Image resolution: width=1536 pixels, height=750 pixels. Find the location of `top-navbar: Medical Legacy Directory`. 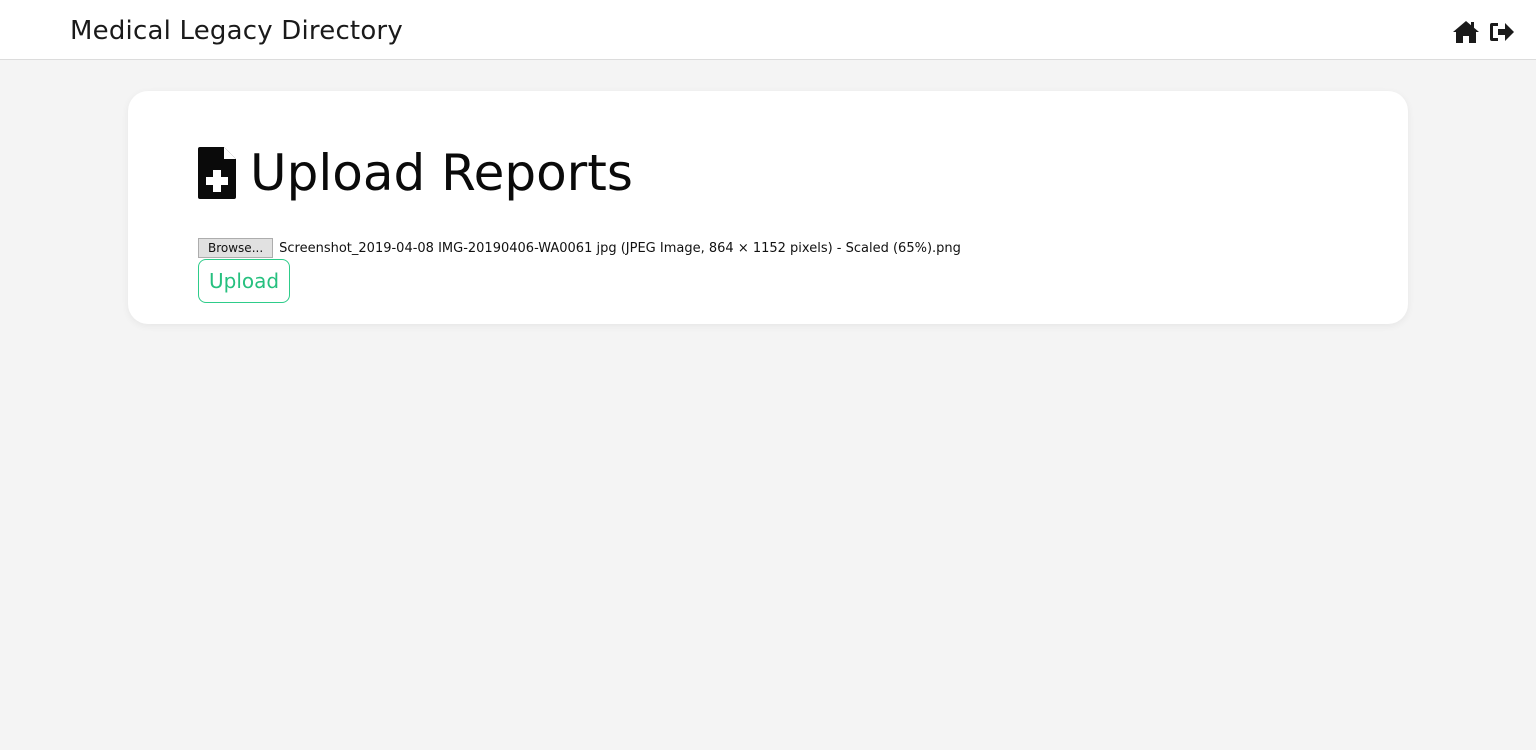

top-navbar: Medical Legacy Directory is located at coordinates (768, 30).